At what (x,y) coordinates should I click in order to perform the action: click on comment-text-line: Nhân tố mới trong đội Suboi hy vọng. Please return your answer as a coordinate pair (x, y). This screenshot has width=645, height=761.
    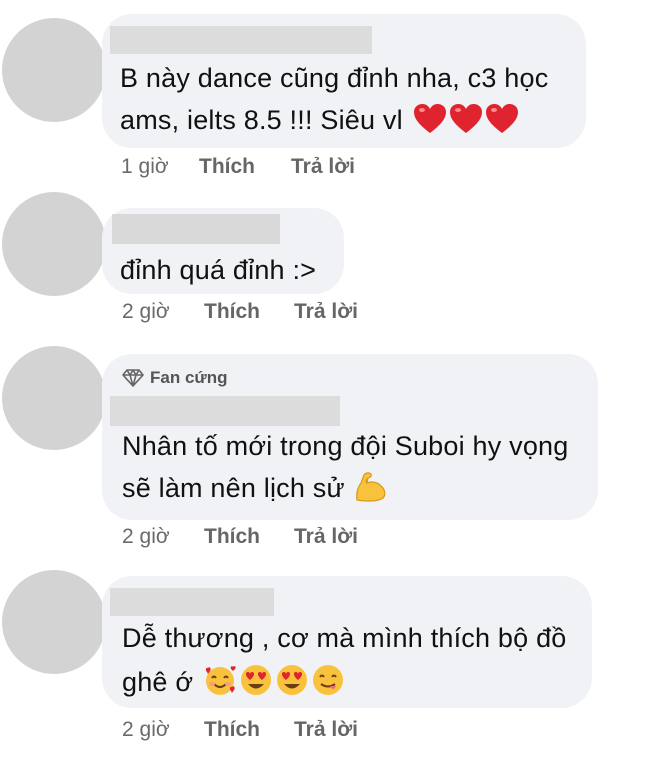
    Looking at the image, I should click on (345, 446).